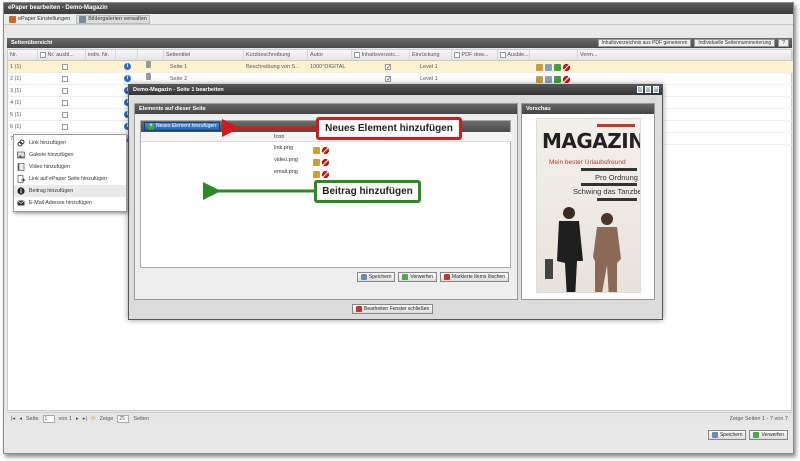 The height and width of the screenshot is (461, 800). What do you see at coordinates (13, 419) in the screenshot?
I see `first-page-icon: |◂` at bounding box center [13, 419].